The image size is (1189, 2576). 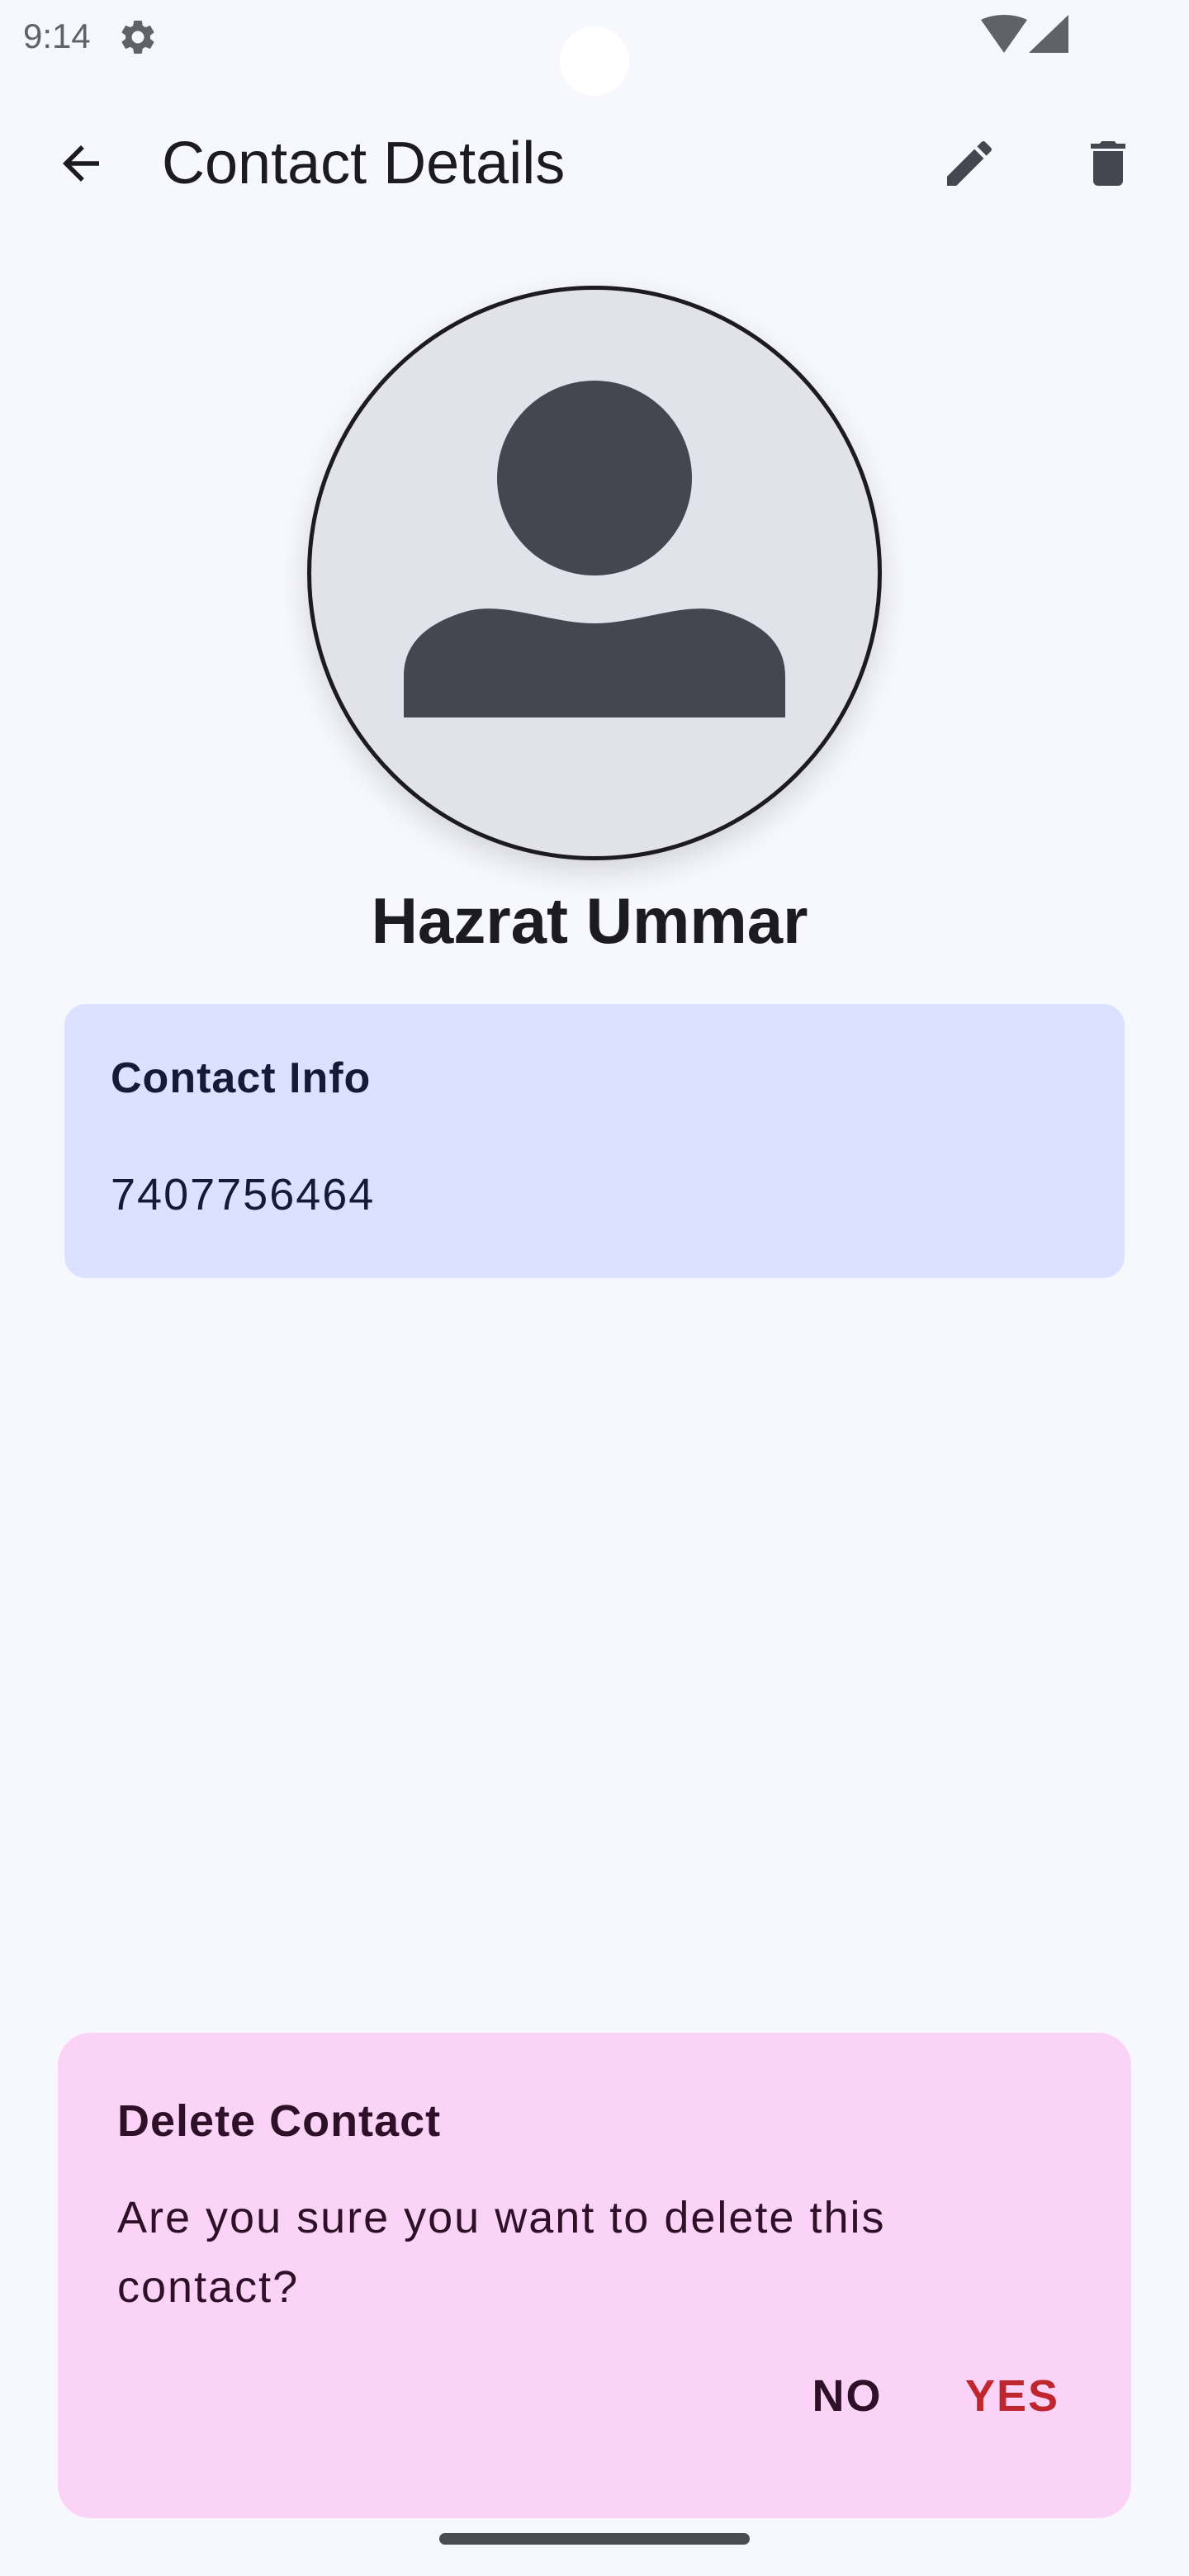 I want to click on edit-button, so click(x=969, y=163).